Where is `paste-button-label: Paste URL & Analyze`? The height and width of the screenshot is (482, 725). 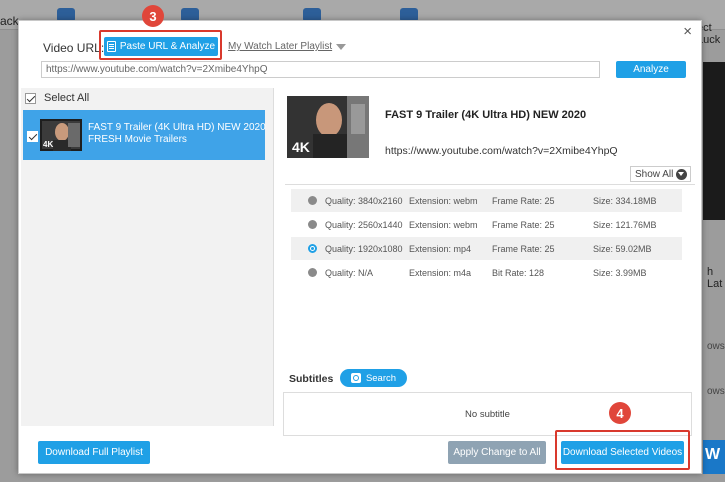 paste-button-label: Paste URL & Analyze is located at coordinates (167, 46).